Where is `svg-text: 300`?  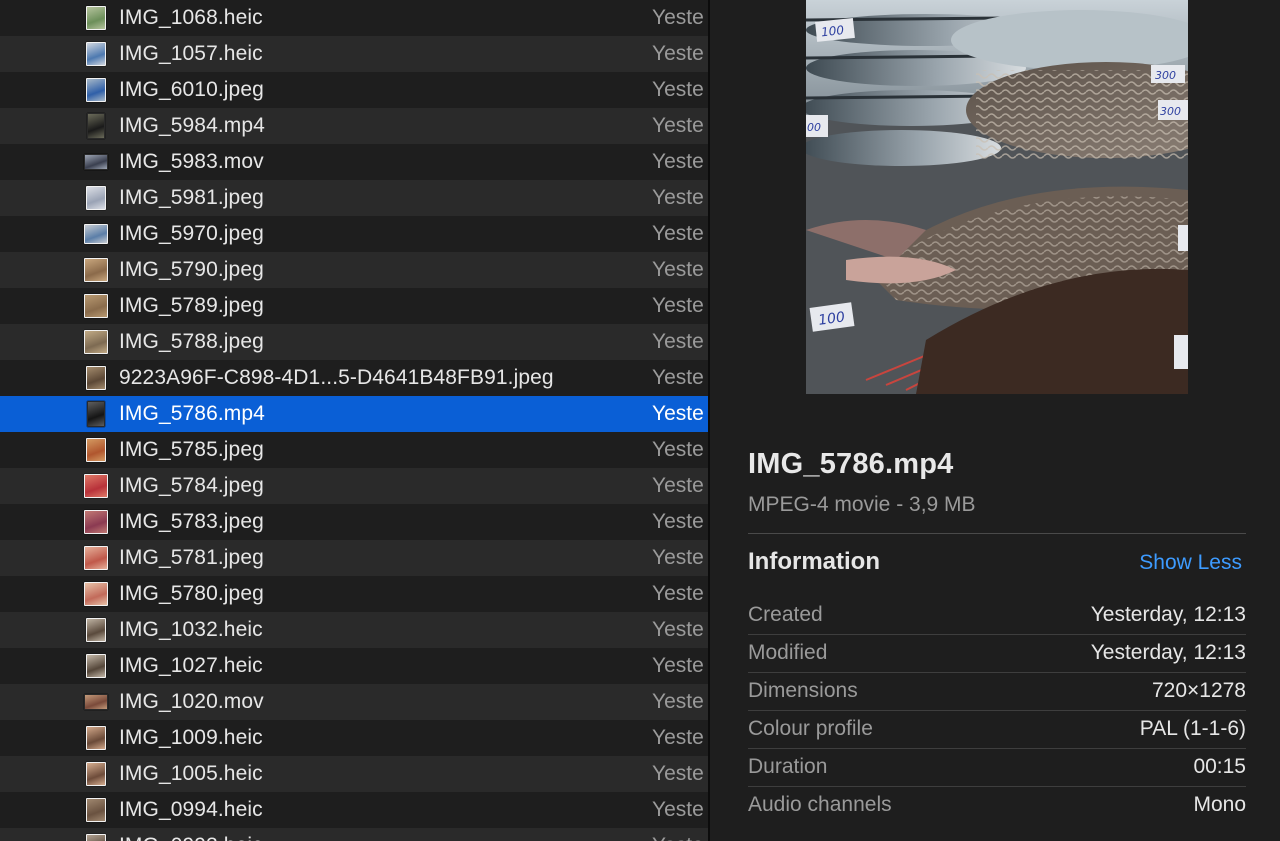
svg-text: 300 is located at coordinates (1165, 75).